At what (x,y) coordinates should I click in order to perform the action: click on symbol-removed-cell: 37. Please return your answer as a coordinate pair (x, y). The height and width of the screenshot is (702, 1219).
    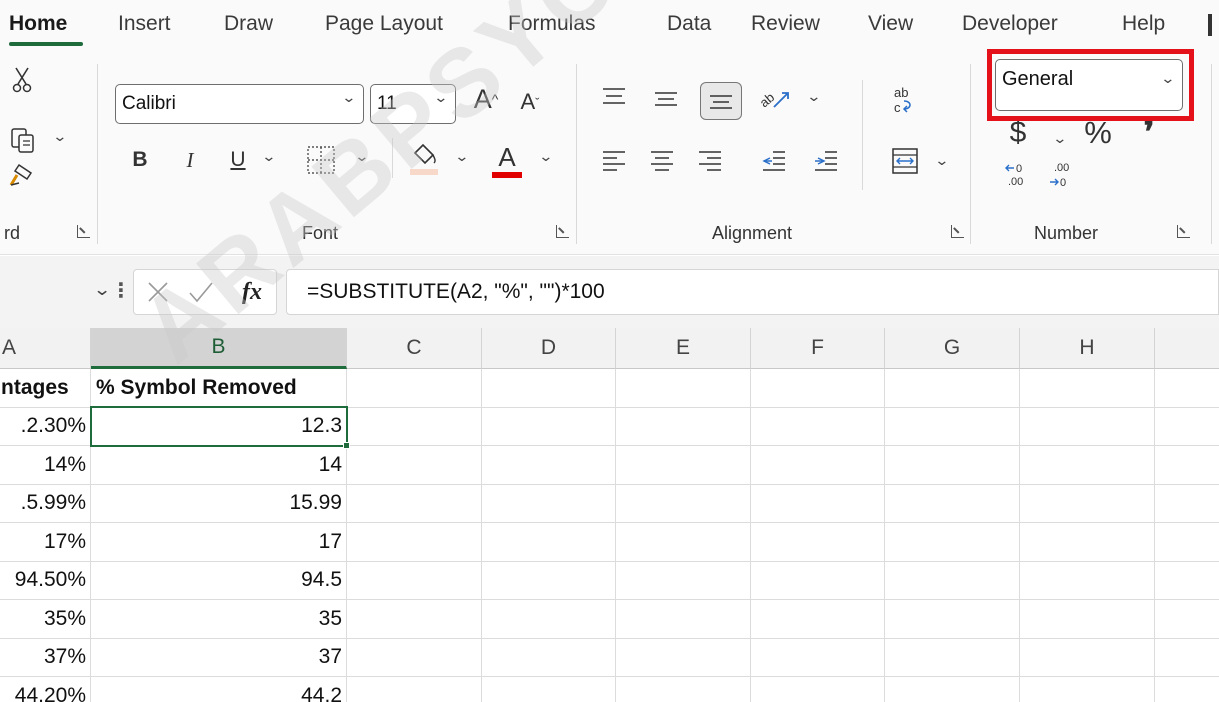
    Looking at the image, I should click on (219, 657).